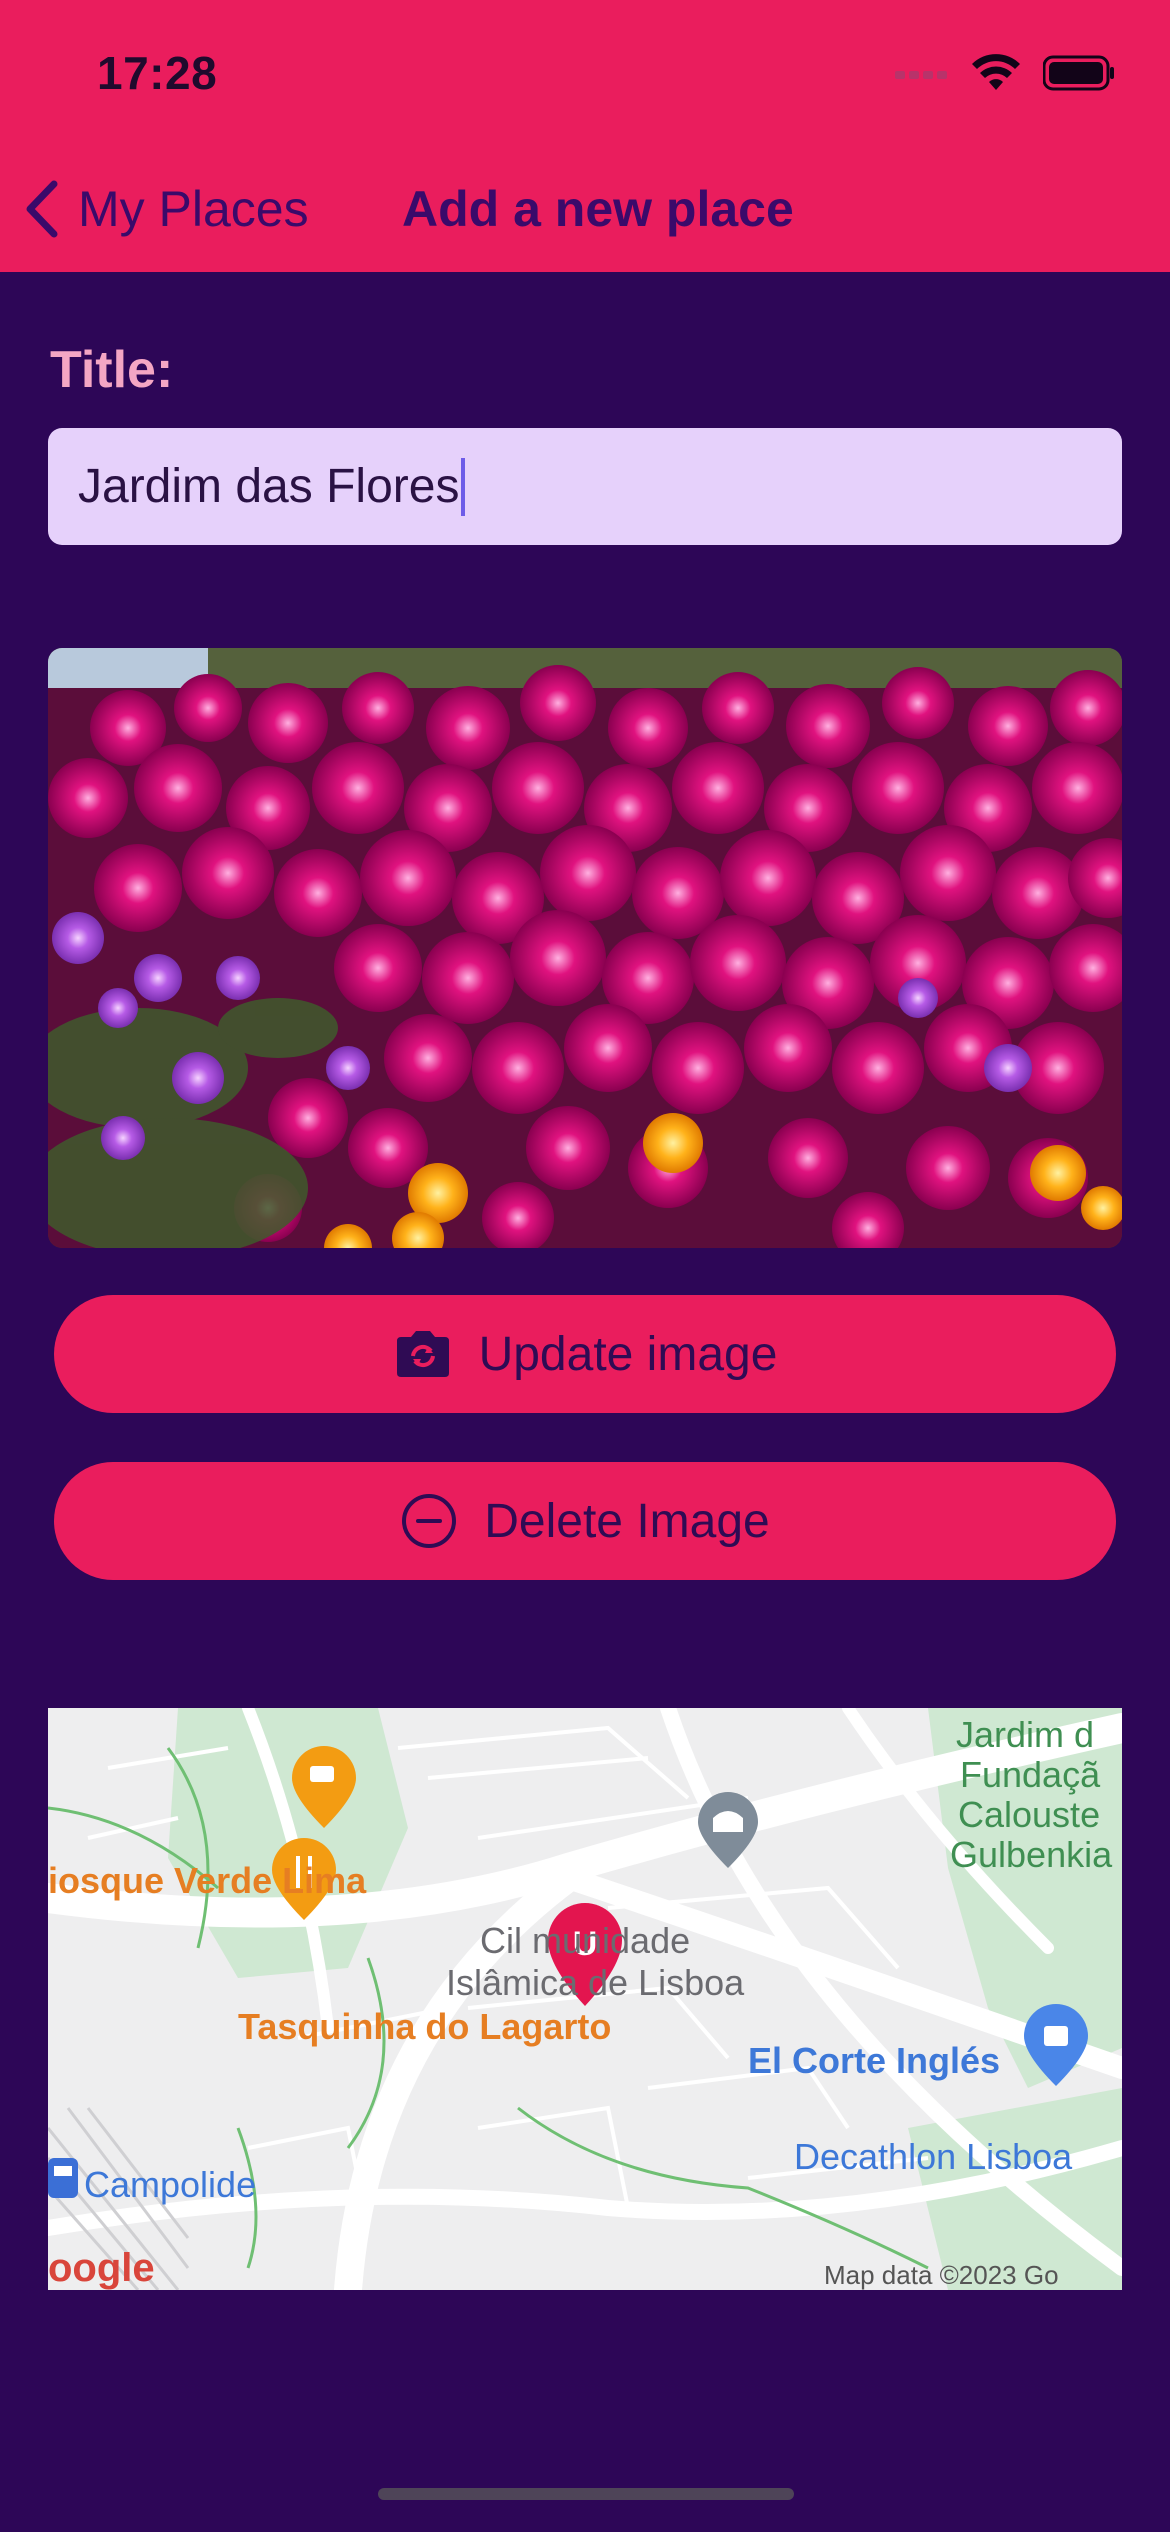 The width and height of the screenshot is (1170, 2532). What do you see at coordinates (1025, 1734) in the screenshot?
I see `map-label-gulbenkian-1: Jardim d` at bounding box center [1025, 1734].